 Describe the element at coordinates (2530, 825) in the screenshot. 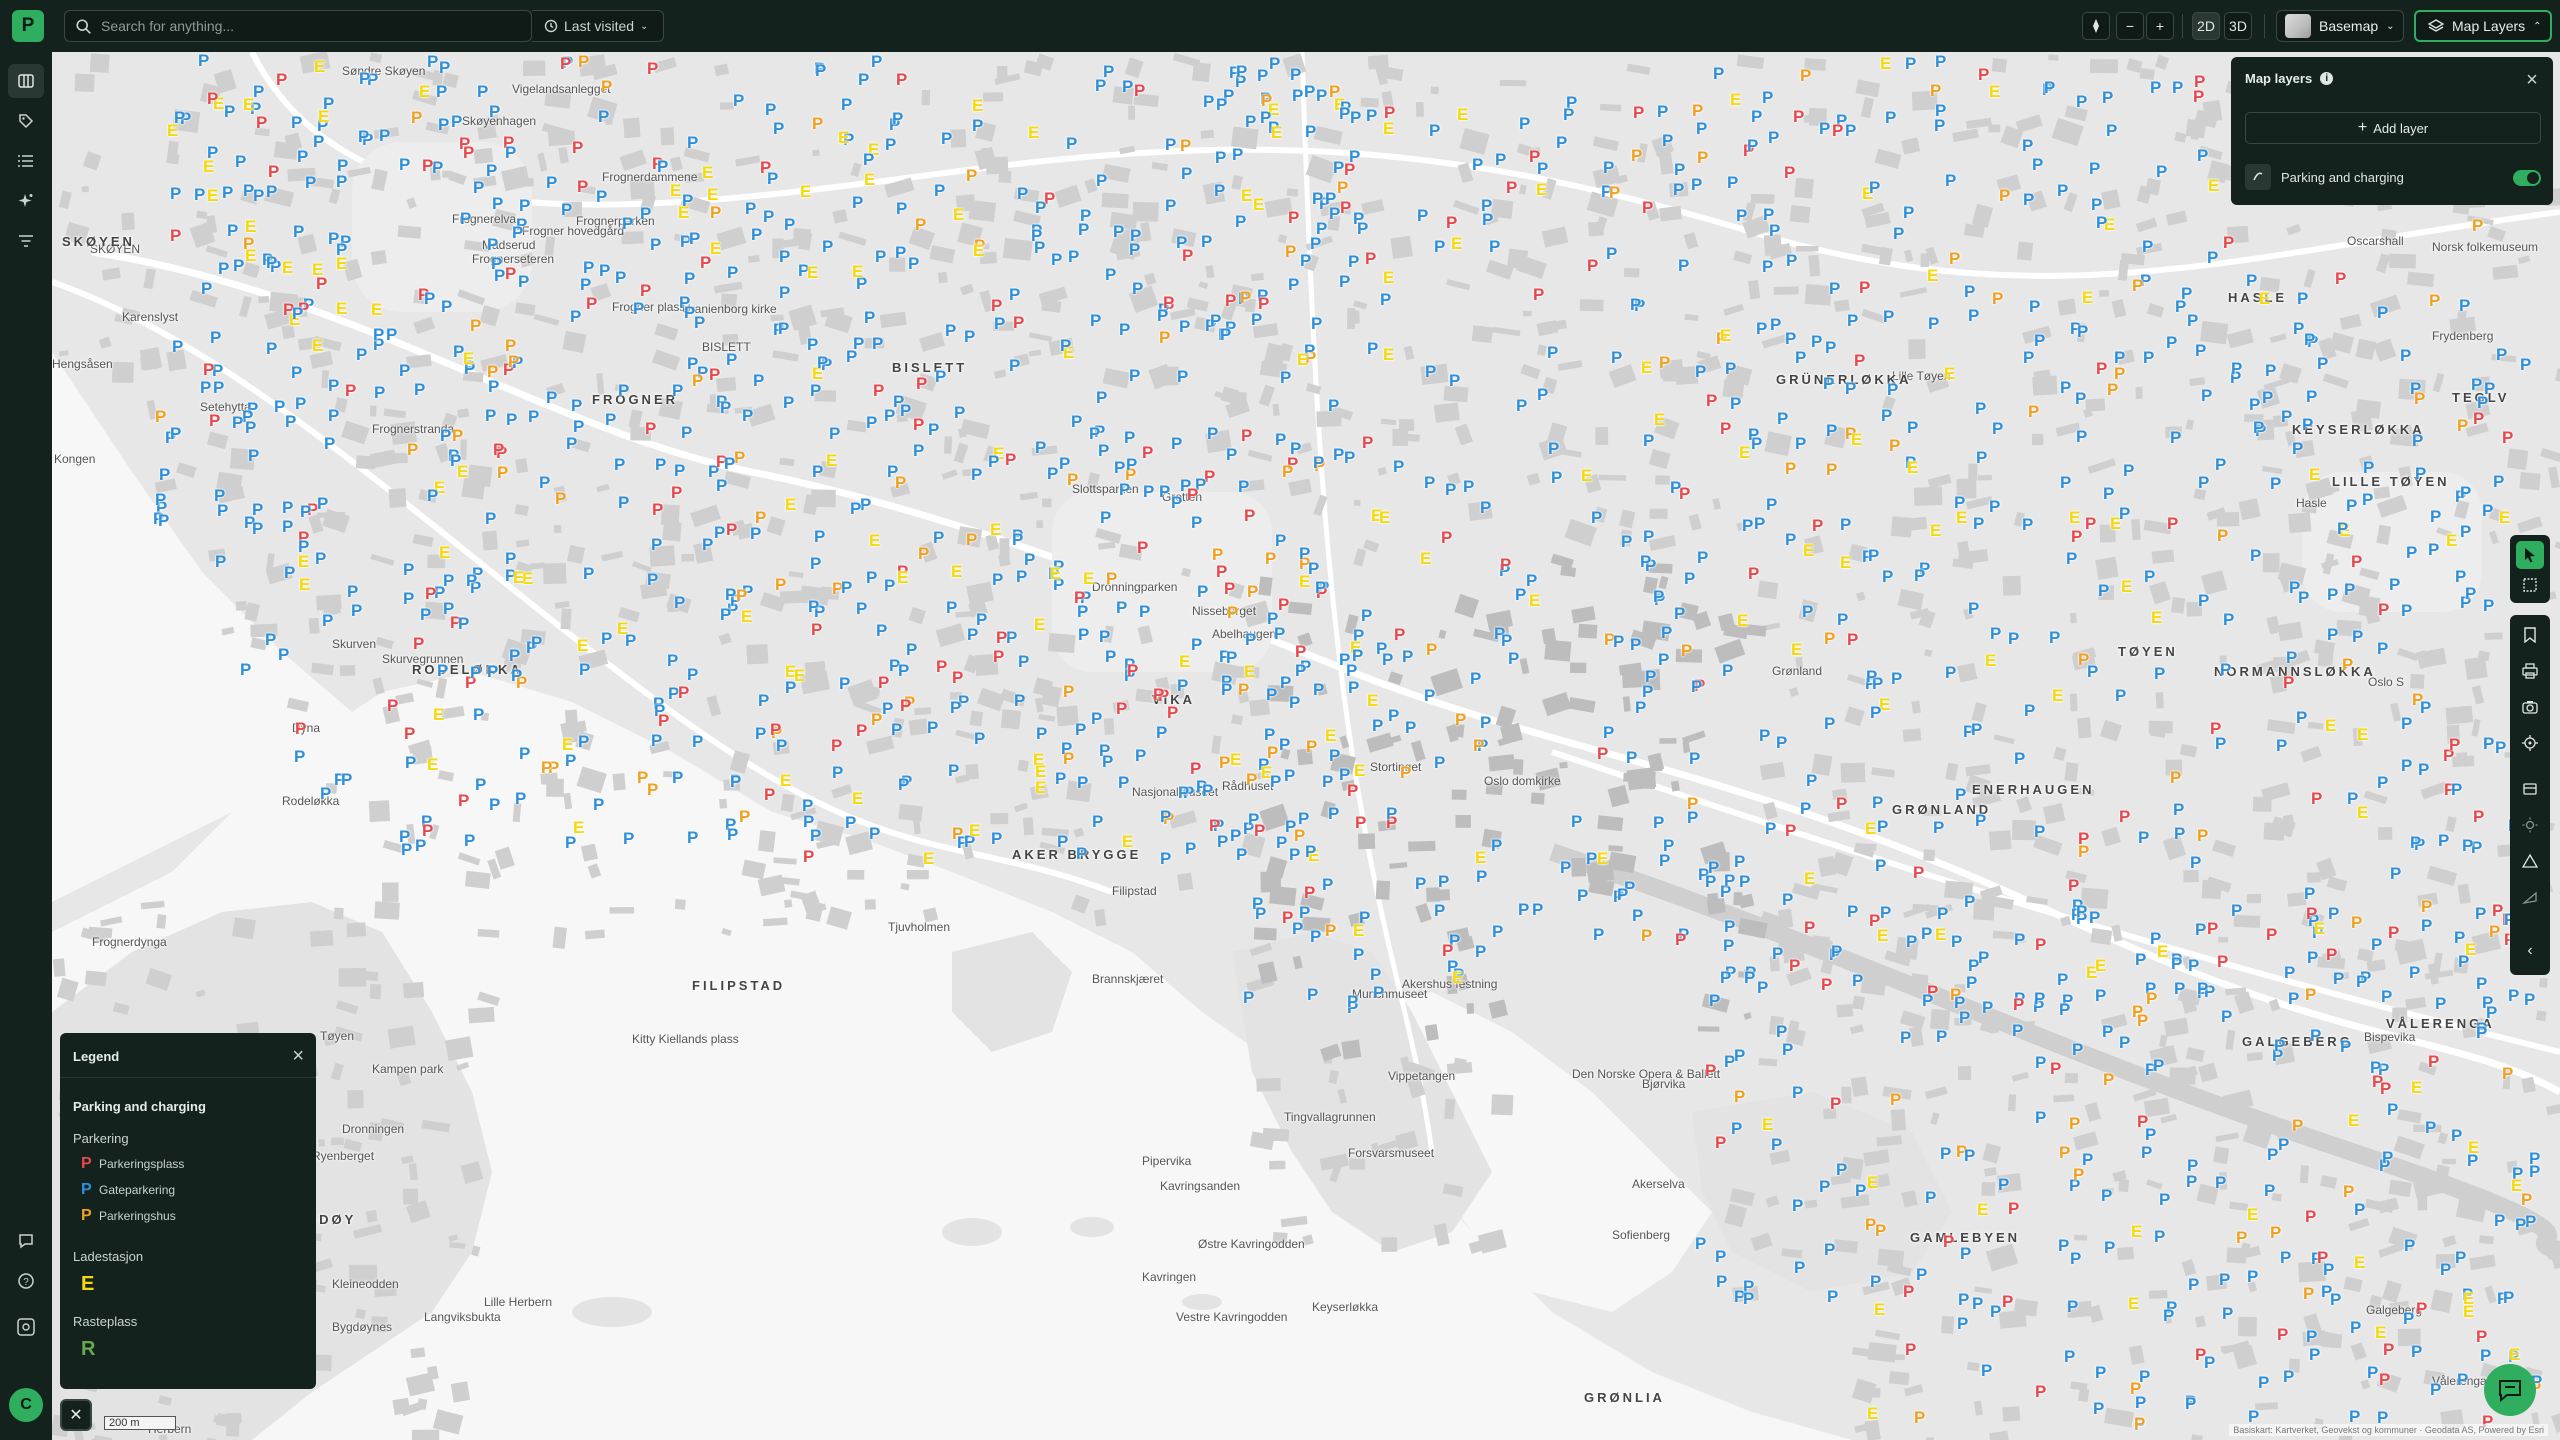

I see `sun-button` at that location.